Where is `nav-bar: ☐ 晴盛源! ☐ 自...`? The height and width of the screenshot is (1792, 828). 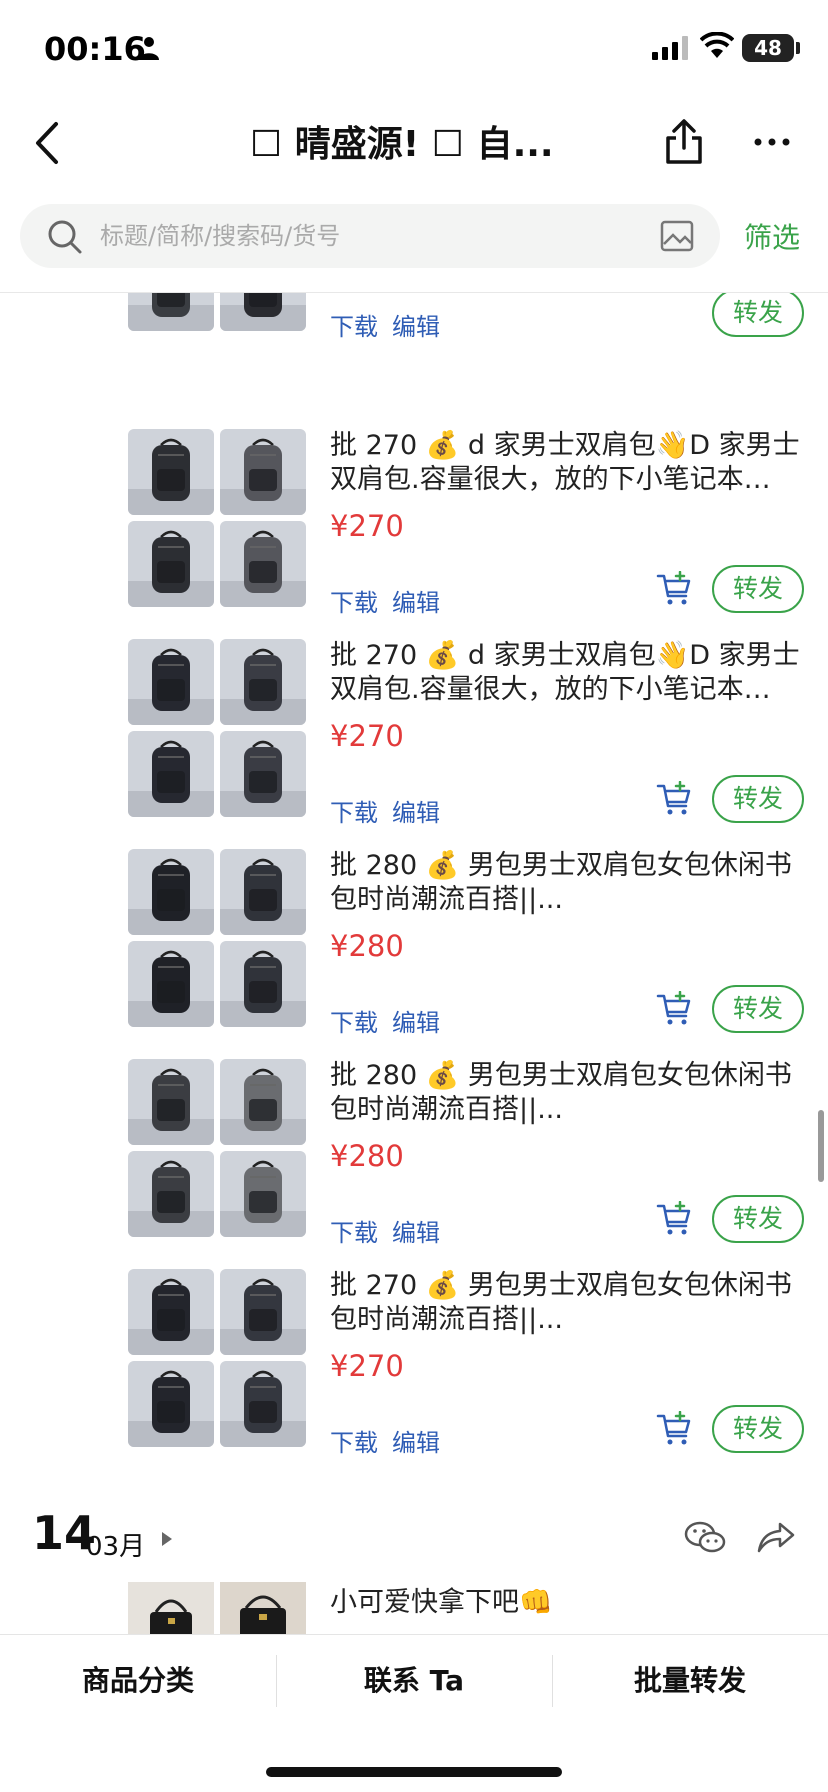
nav-bar: ☐ 晴盛源! ☐ 自... is located at coordinates (414, 150).